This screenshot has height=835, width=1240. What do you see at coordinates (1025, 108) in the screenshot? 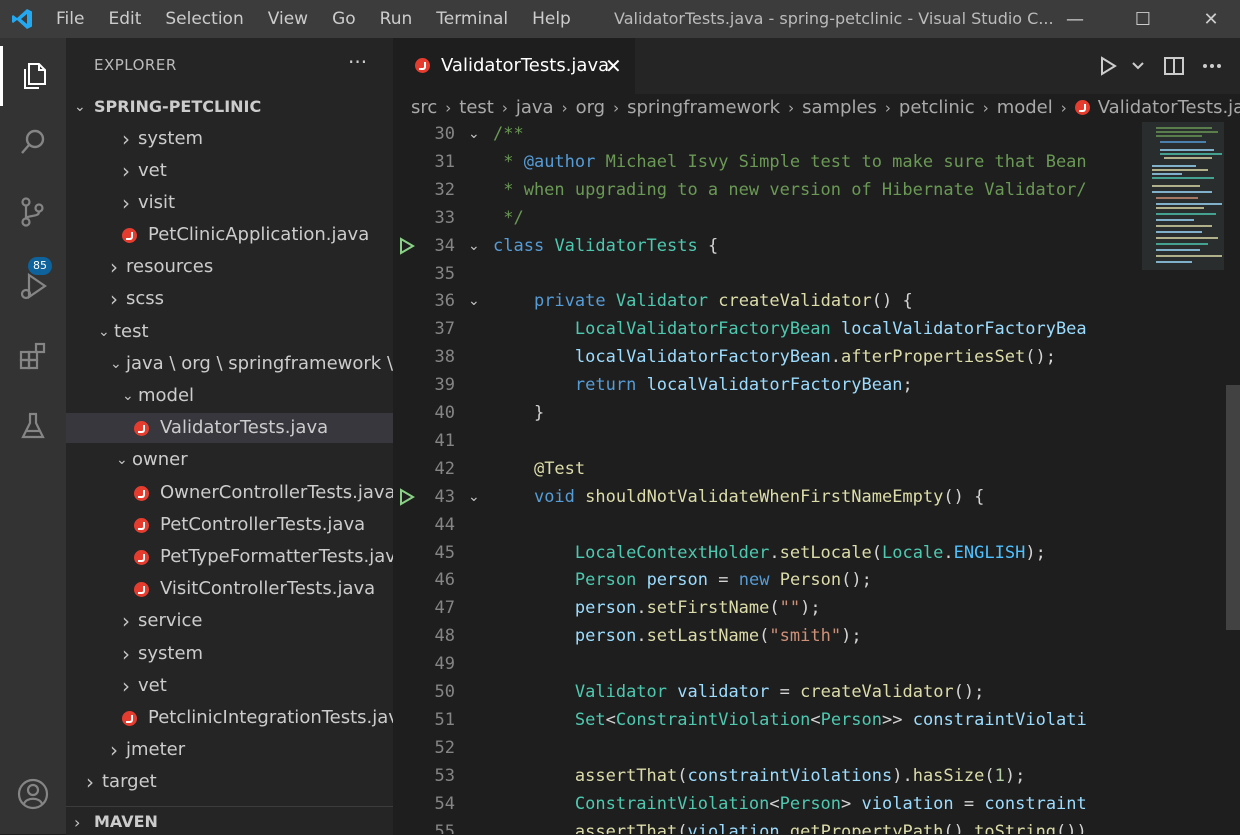
I see `breadcrumb-item: model` at bounding box center [1025, 108].